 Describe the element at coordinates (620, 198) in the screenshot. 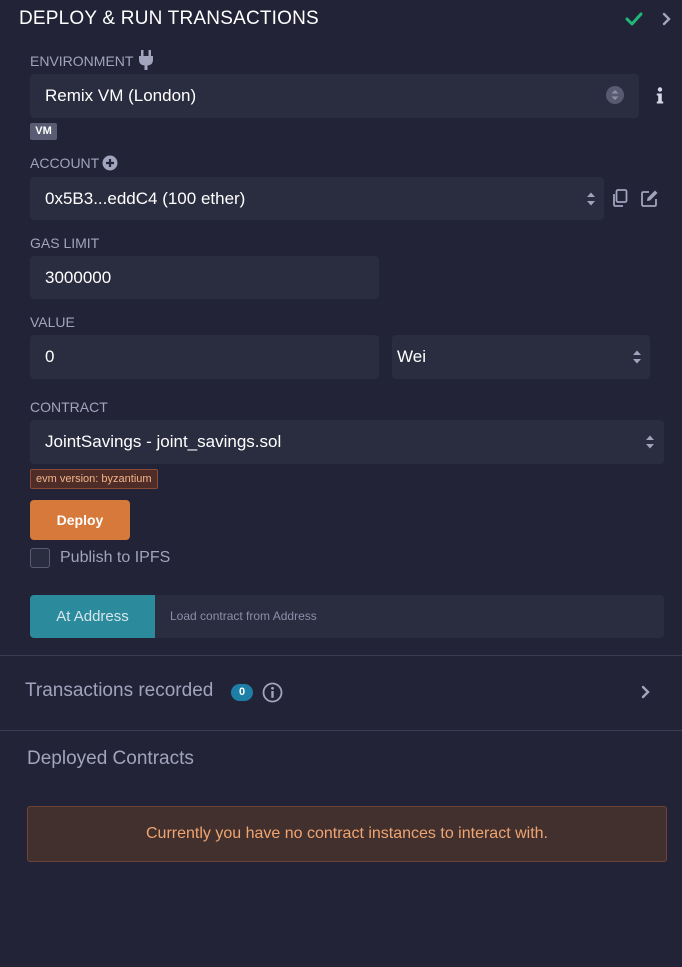

I see `copy-icon` at that location.